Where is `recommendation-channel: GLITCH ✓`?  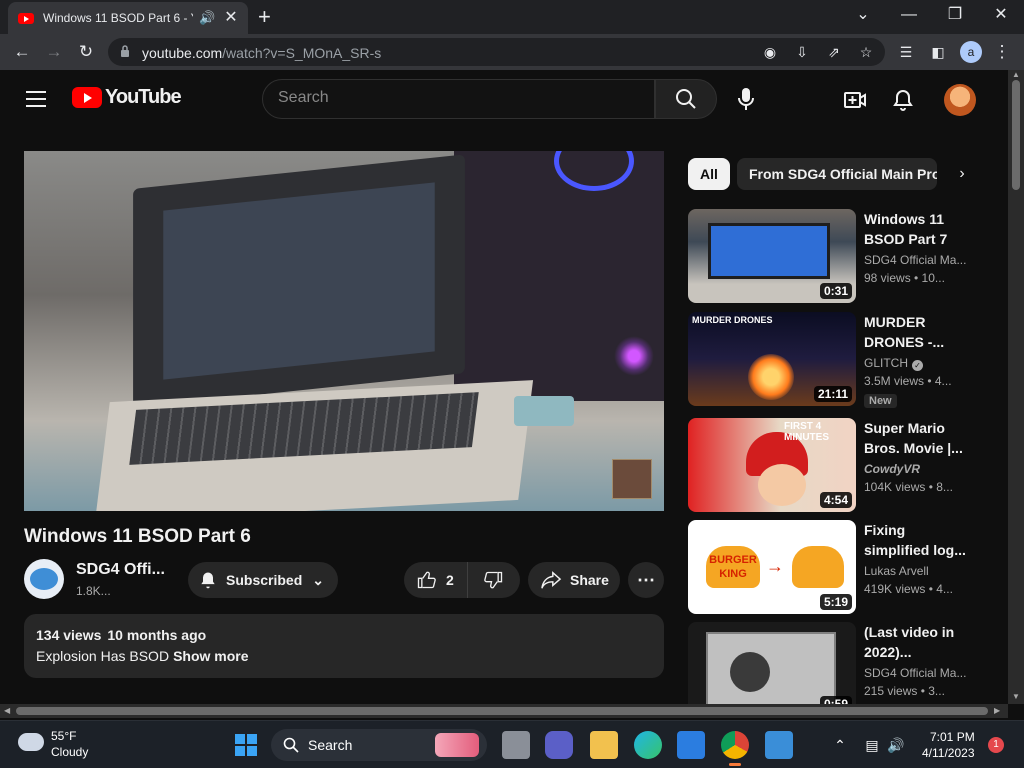
recommendation-channel: GLITCH ✓ is located at coordinates (919, 363).